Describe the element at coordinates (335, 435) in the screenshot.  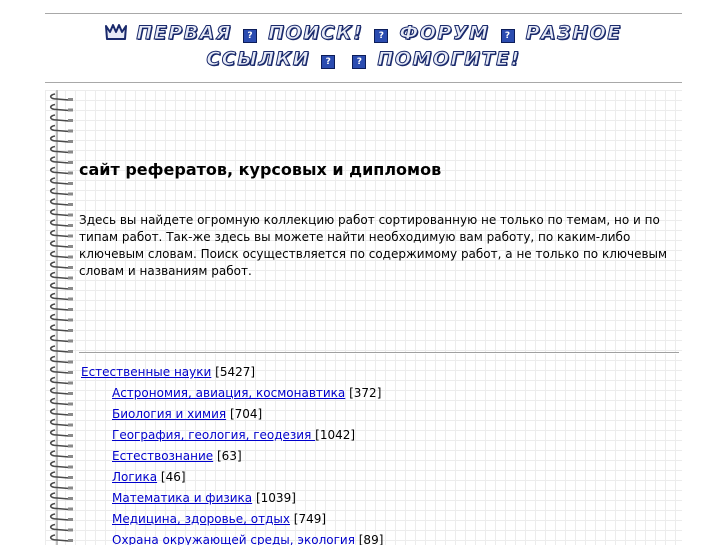
I see `category-count: [1042]` at that location.